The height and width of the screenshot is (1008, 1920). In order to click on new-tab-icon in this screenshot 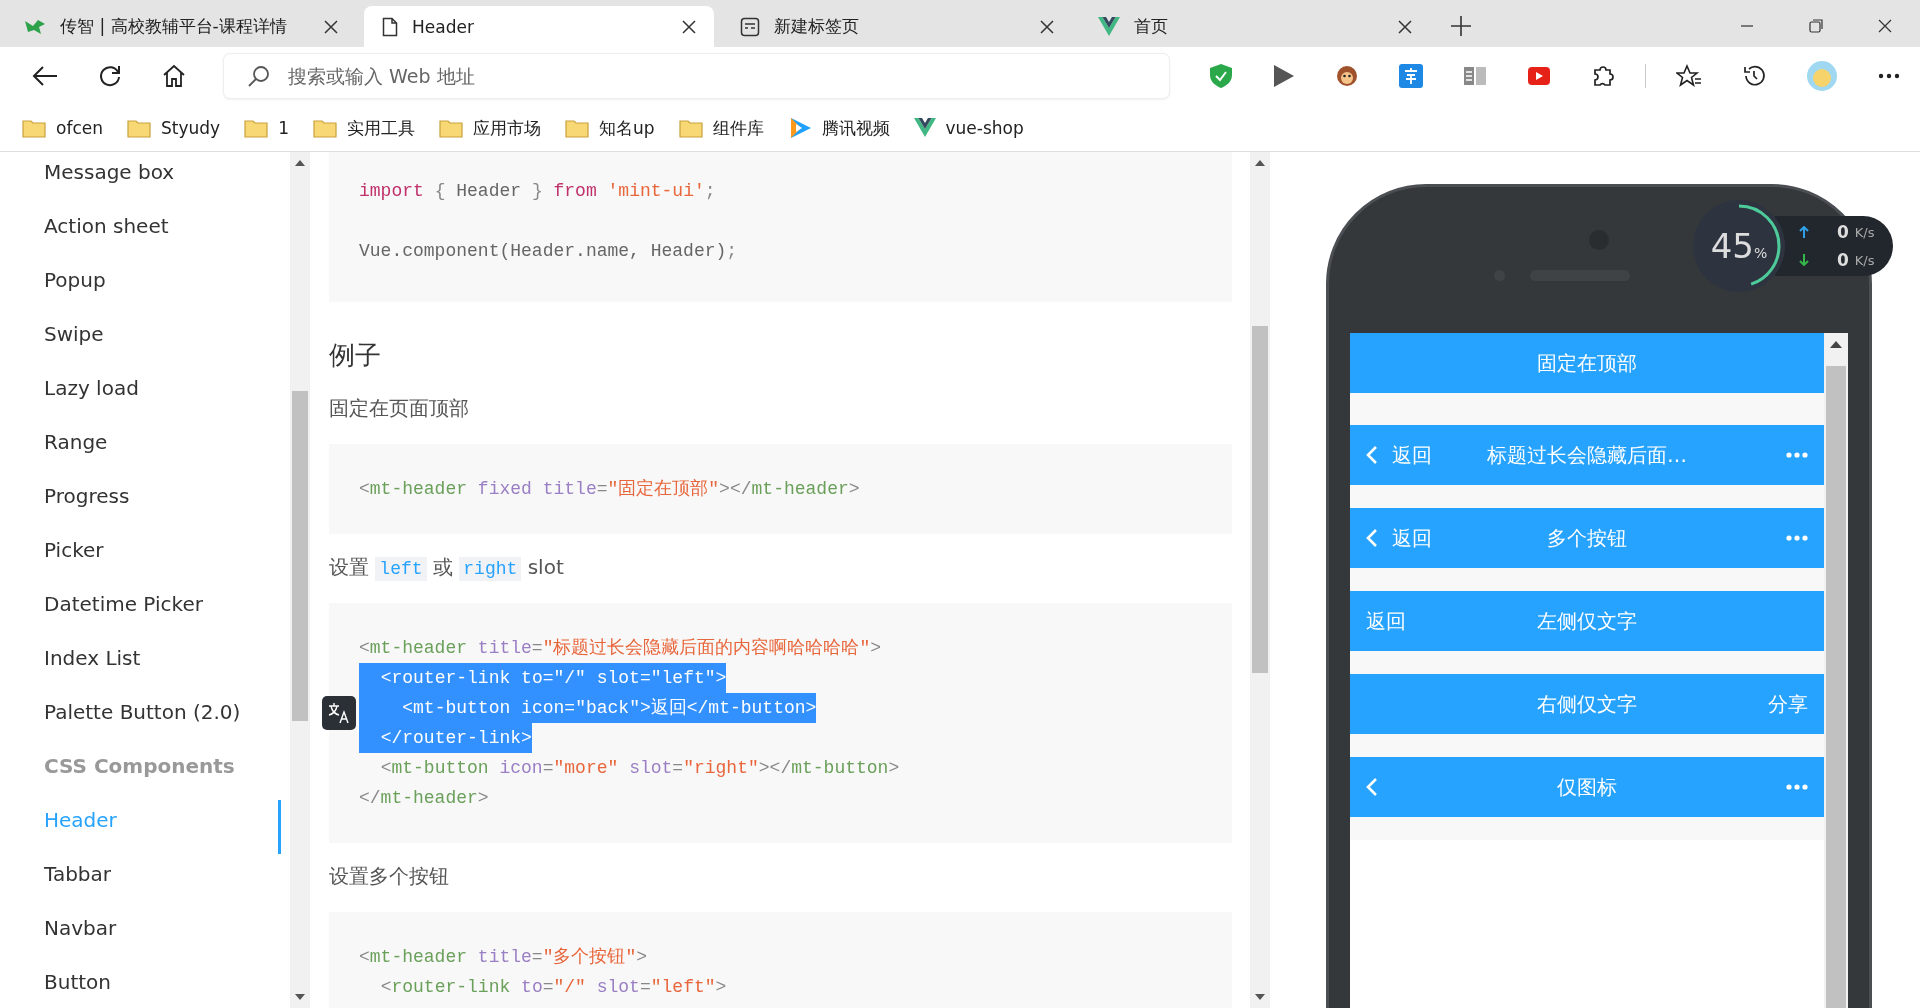, I will do `click(1461, 26)`.